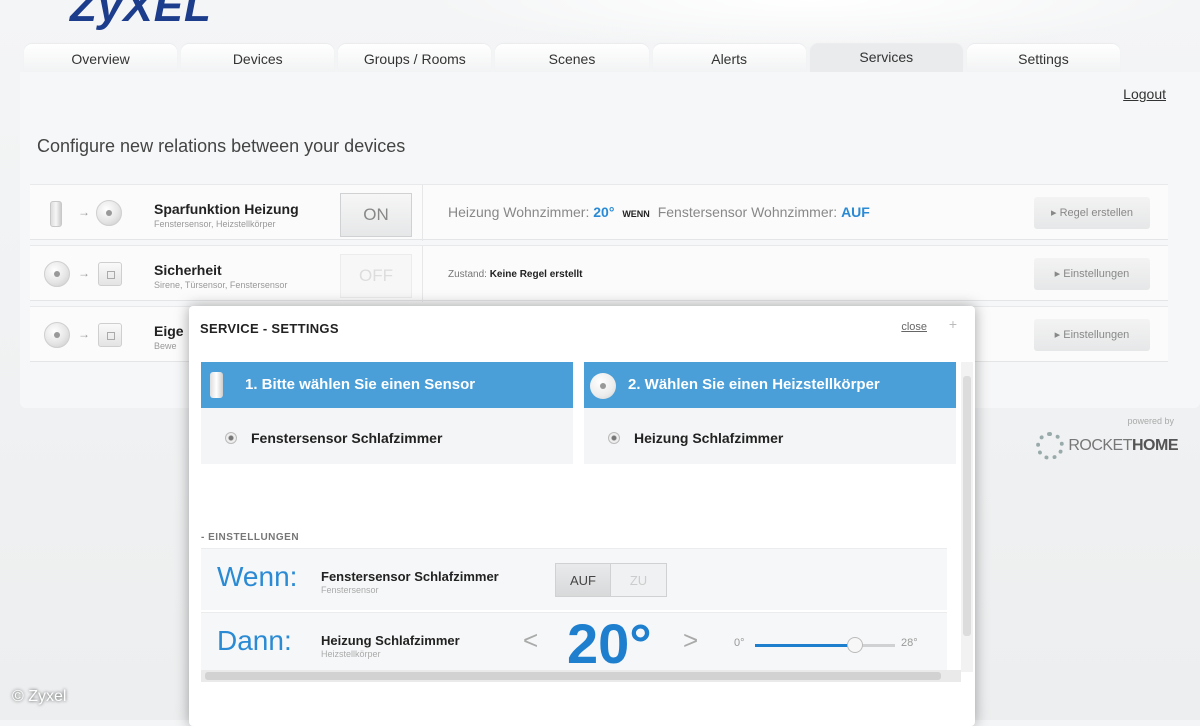 Image resolution: width=1200 pixels, height=726 pixels. Describe the element at coordinates (1043, 58) in the screenshot. I see `tab-settings: Settings` at that location.